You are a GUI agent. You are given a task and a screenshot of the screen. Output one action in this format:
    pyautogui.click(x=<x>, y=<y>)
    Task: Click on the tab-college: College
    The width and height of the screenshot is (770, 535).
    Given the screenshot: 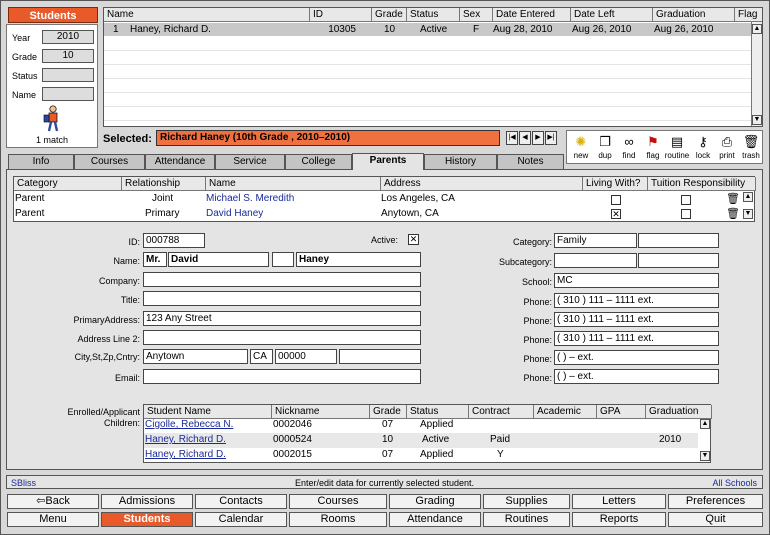 What is the action you would take?
    pyautogui.click(x=318, y=161)
    